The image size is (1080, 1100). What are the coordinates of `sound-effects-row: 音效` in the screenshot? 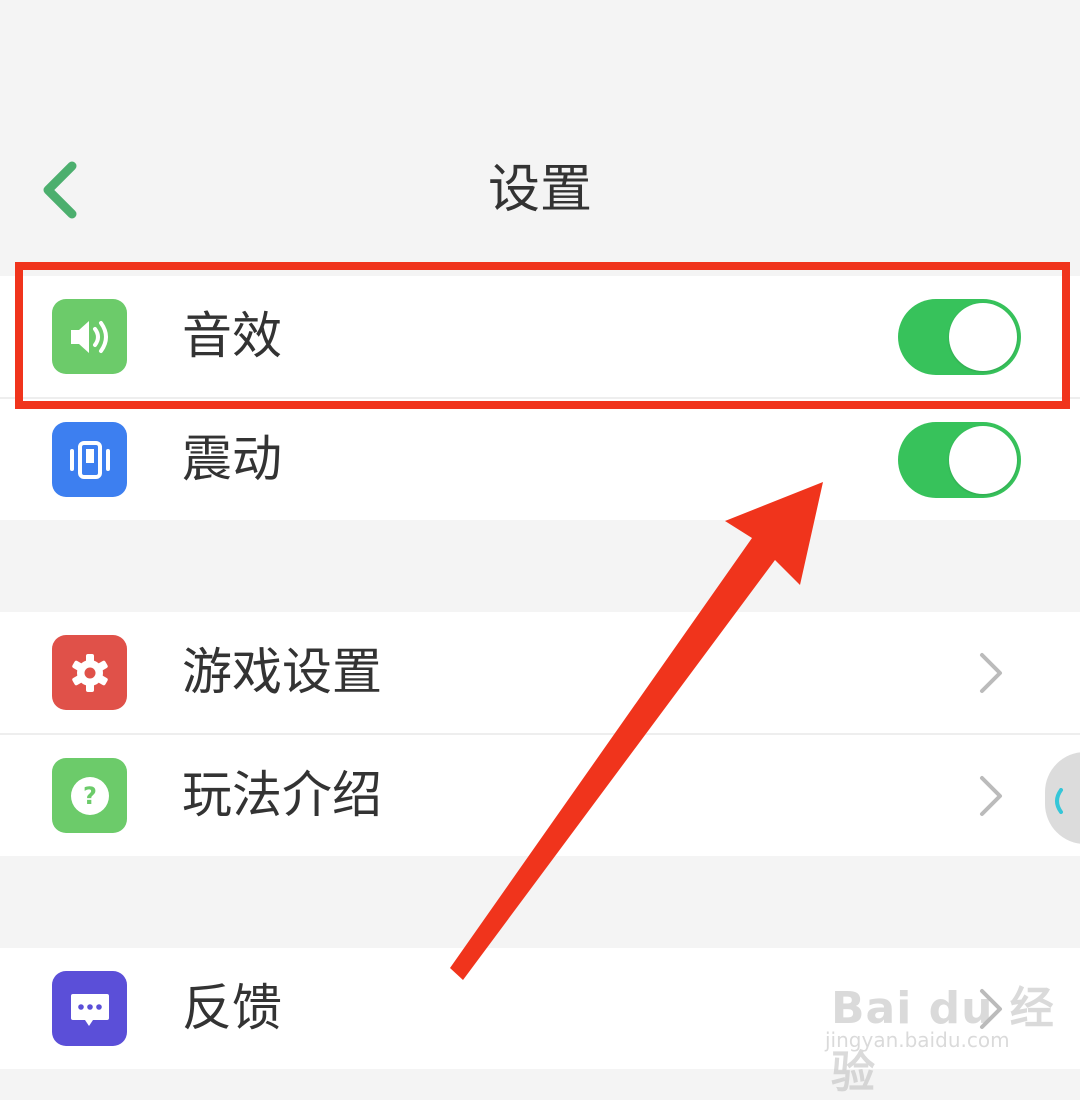 It's located at (540, 336).